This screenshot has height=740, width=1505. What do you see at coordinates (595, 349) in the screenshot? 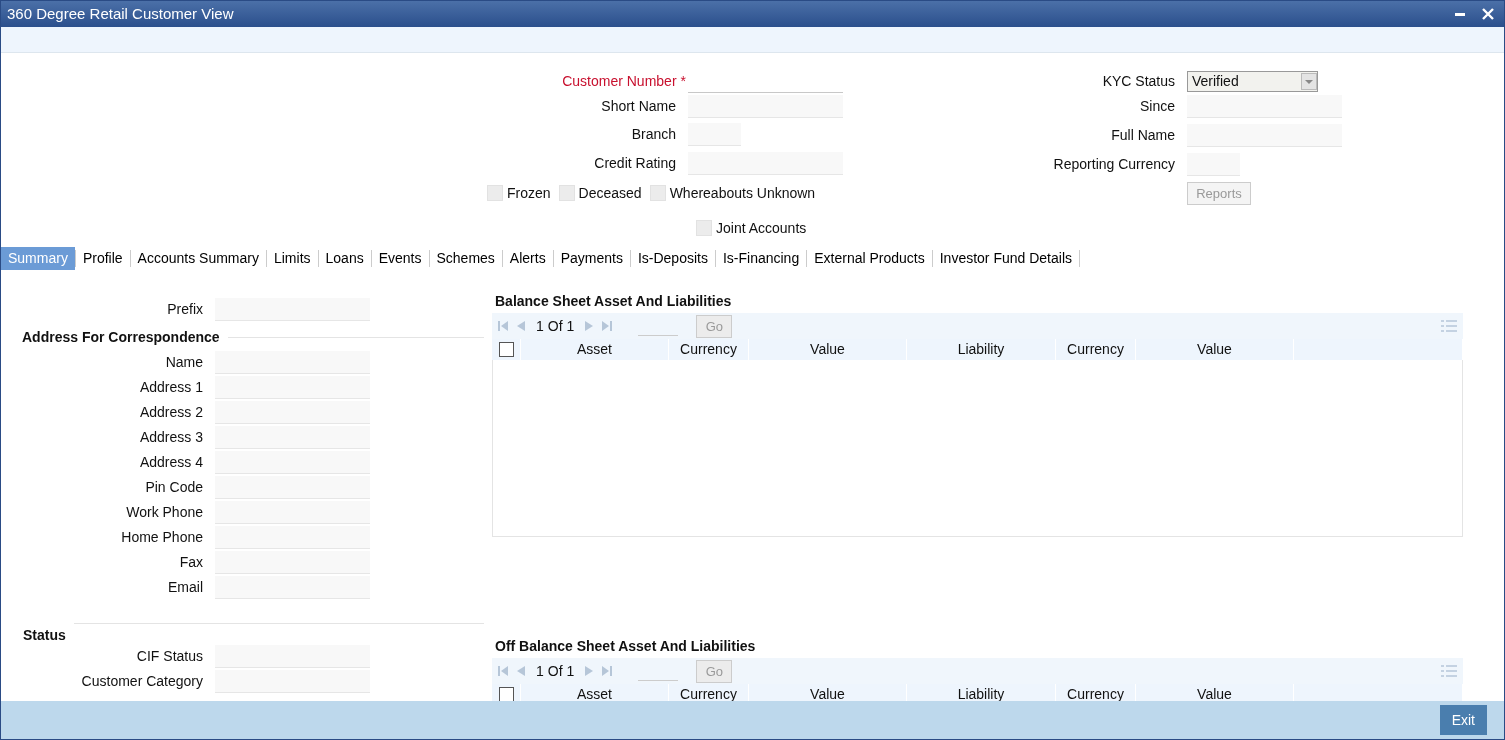
I see `column-header: Asset` at bounding box center [595, 349].